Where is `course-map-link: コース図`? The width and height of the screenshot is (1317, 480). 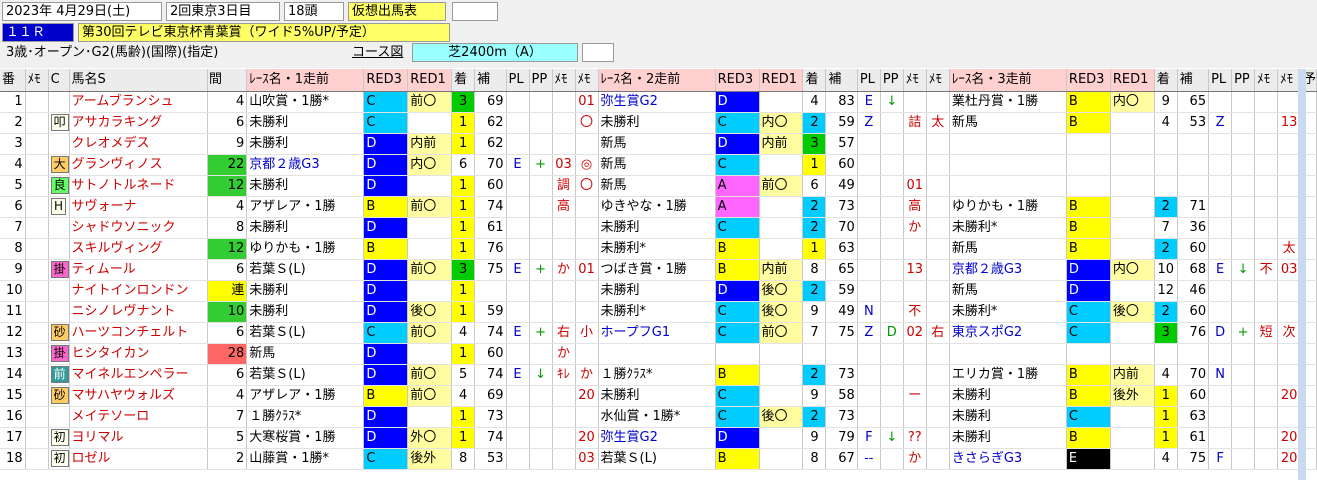 course-map-link: コース図 is located at coordinates (379, 52).